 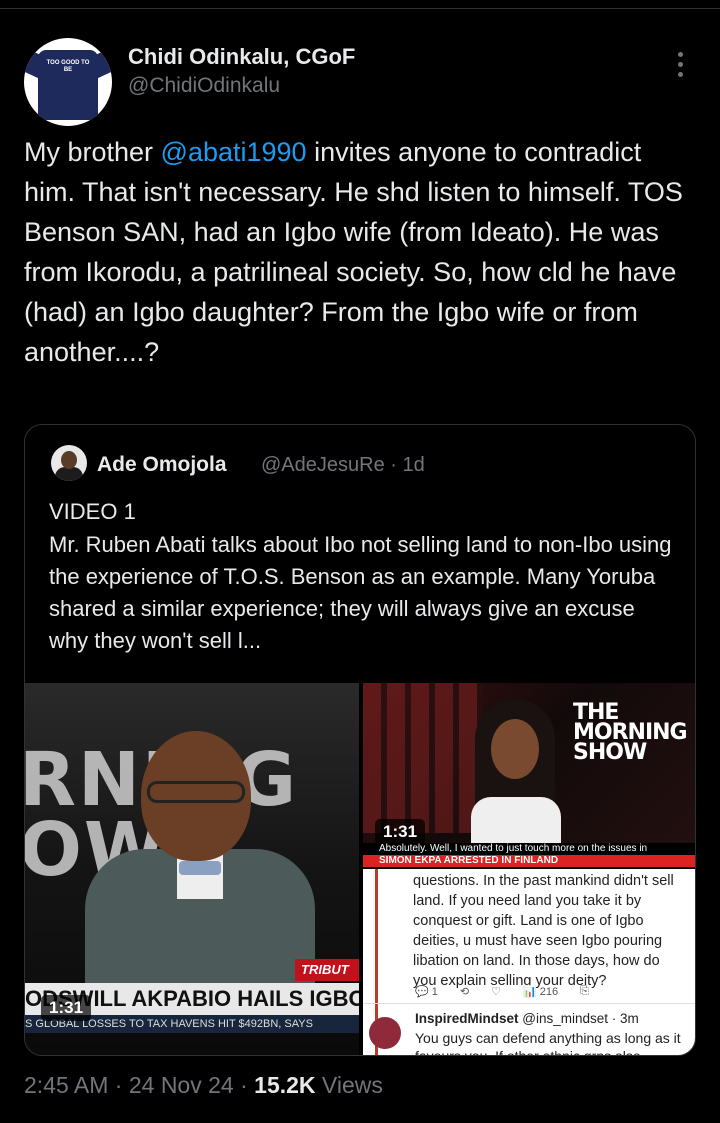 I want to click on more-options-icon, so click(x=680, y=67).